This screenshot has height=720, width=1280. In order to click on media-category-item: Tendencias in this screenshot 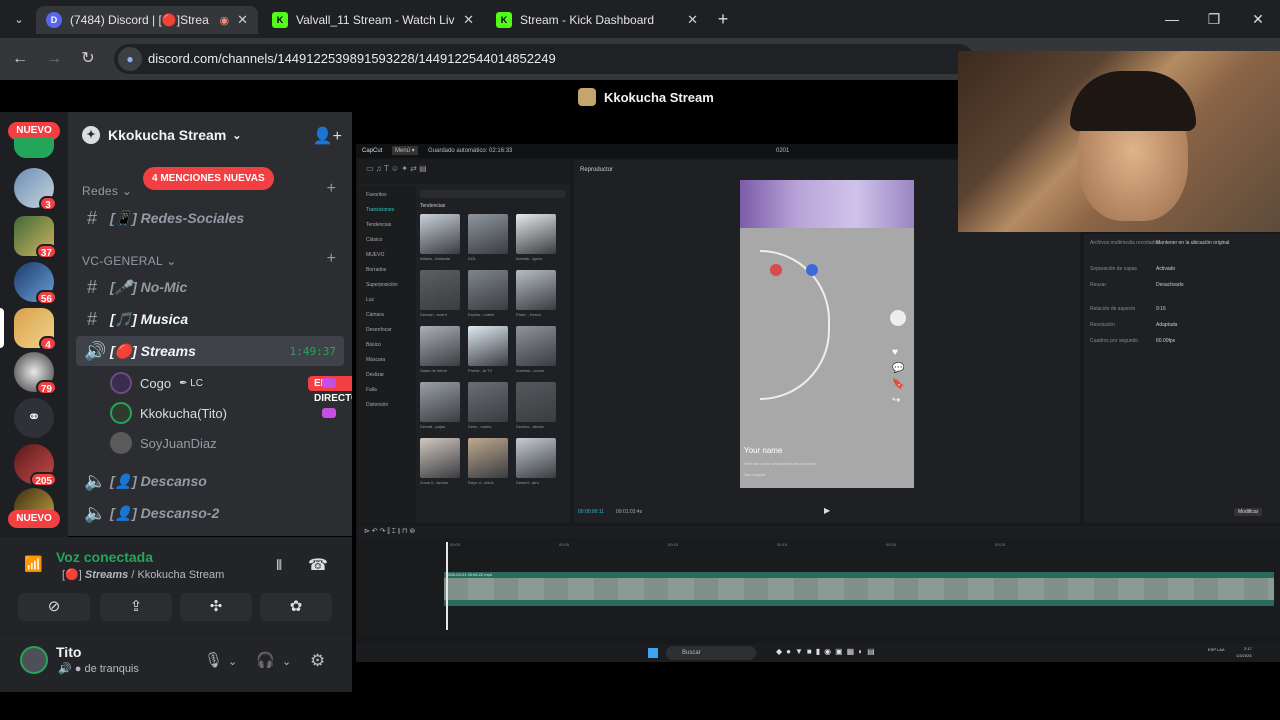, I will do `click(378, 225)`.